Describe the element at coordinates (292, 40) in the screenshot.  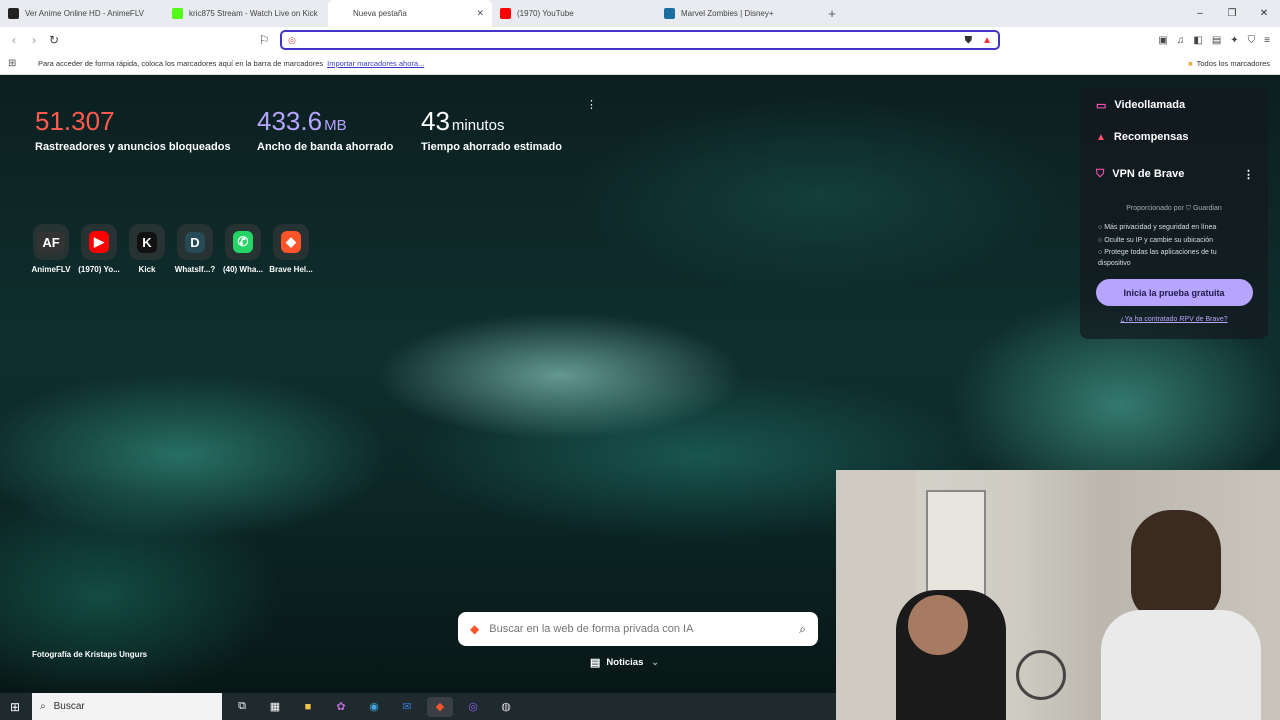
I see `site-info-icon: ◎` at that location.